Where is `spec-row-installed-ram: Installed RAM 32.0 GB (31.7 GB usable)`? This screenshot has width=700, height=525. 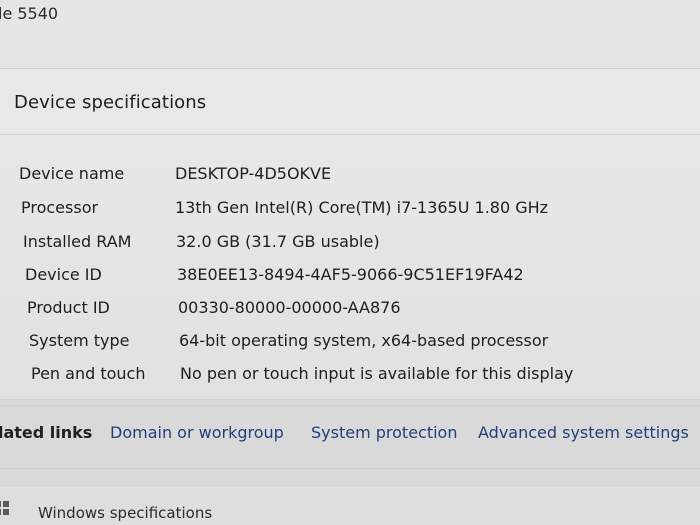 spec-row-installed-ram: Installed RAM 32.0 GB (31.7 GB usable) is located at coordinates (350, 247).